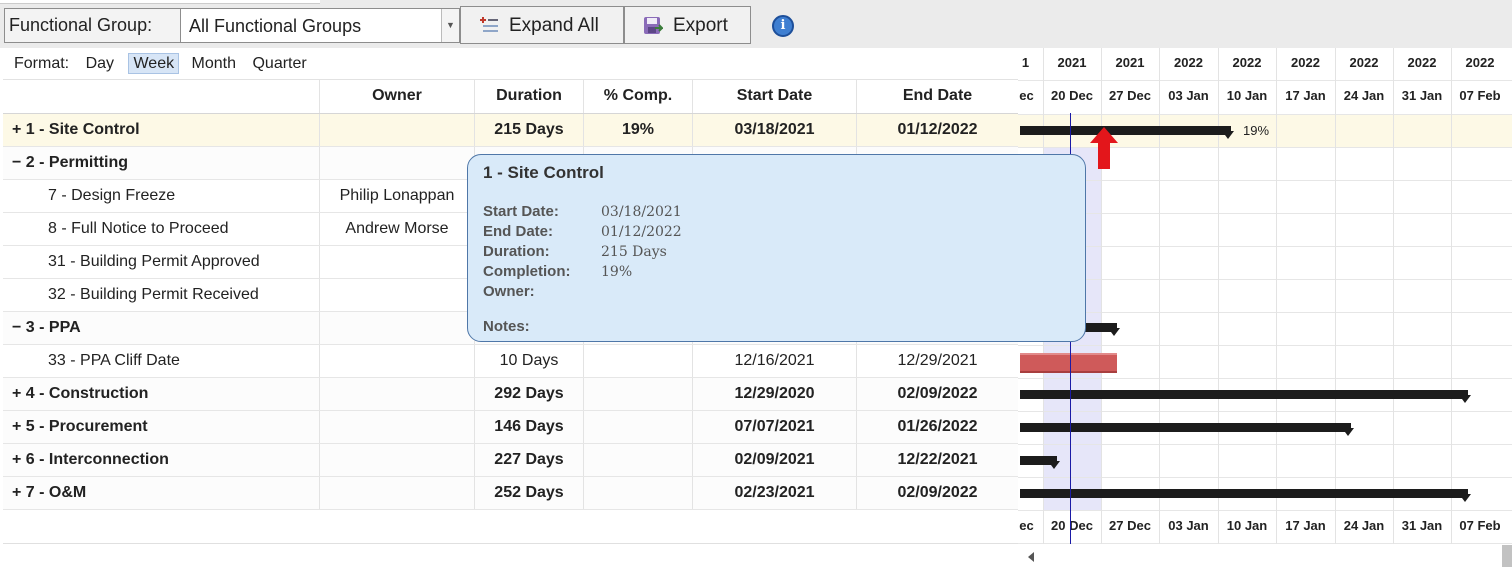  What do you see at coordinates (280, 63) in the screenshot?
I see `format-option-quarter: Quarter` at bounding box center [280, 63].